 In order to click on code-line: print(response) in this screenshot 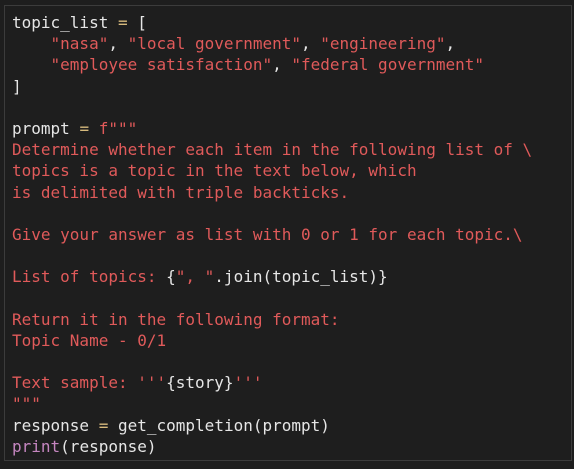, I will do `click(272, 446)`.